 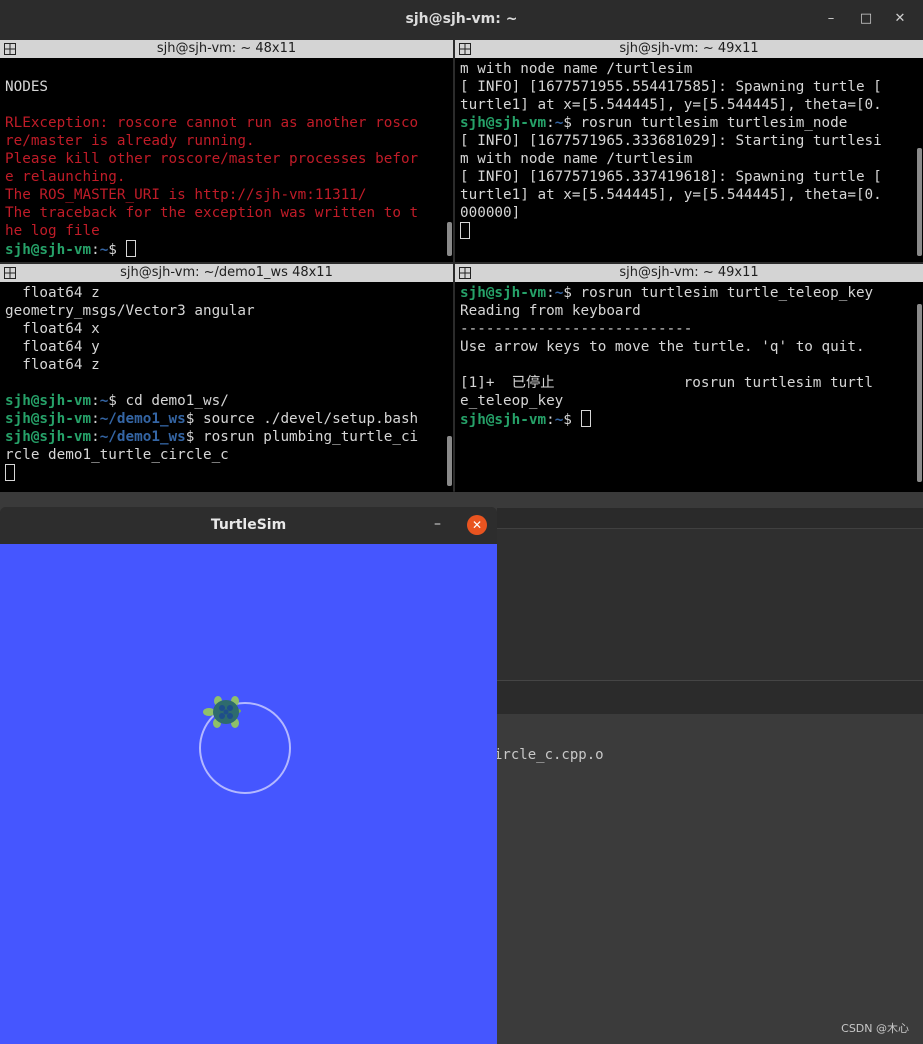 What do you see at coordinates (52, 231) in the screenshot?
I see `terminal-text: he log file` at bounding box center [52, 231].